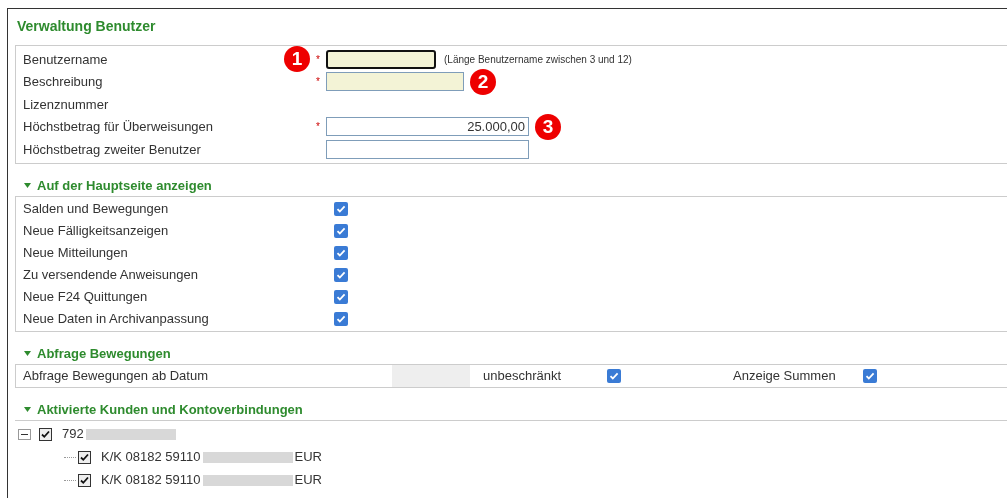  What do you see at coordinates (538, 59) in the screenshot?
I see `hint-text: (Länge Benutzername zwischen 3 und 12)` at bounding box center [538, 59].